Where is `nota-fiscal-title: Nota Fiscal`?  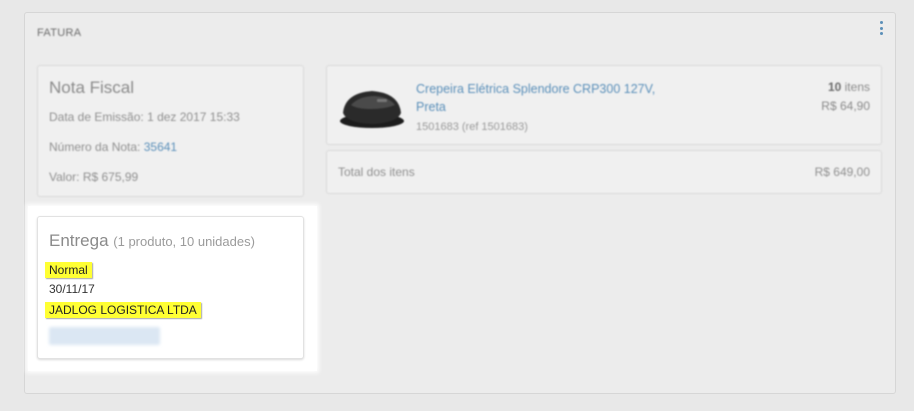
nota-fiscal-title: Nota Fiscal is located at coordinates (92, 87).